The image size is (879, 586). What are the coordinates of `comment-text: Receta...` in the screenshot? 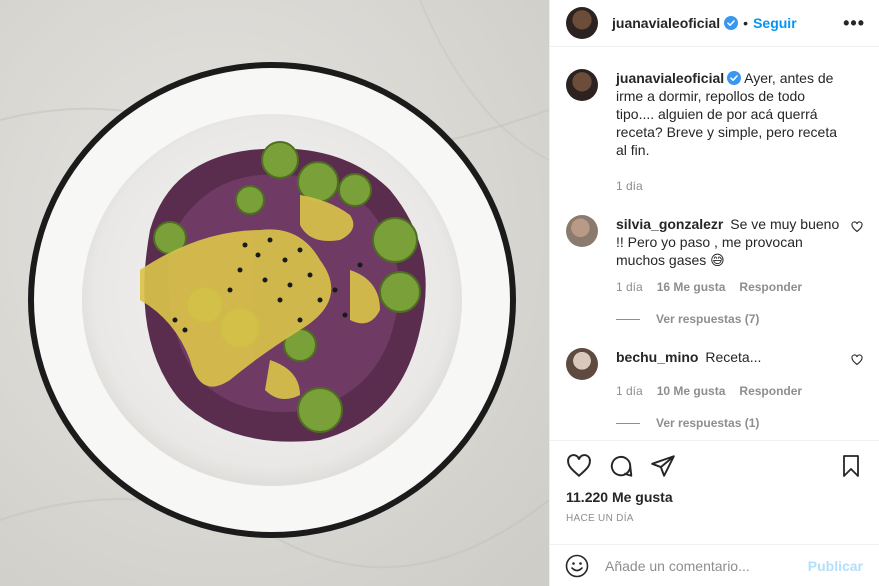 It's located at (733, 357).